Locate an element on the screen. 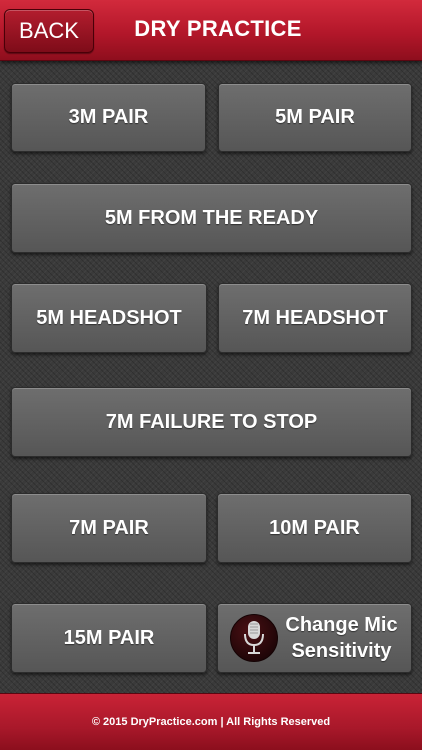 The width and height of the screenshot is (422, 750). drill-button-5m-pair: 5M PAIR is located at coordinates (315, 117).